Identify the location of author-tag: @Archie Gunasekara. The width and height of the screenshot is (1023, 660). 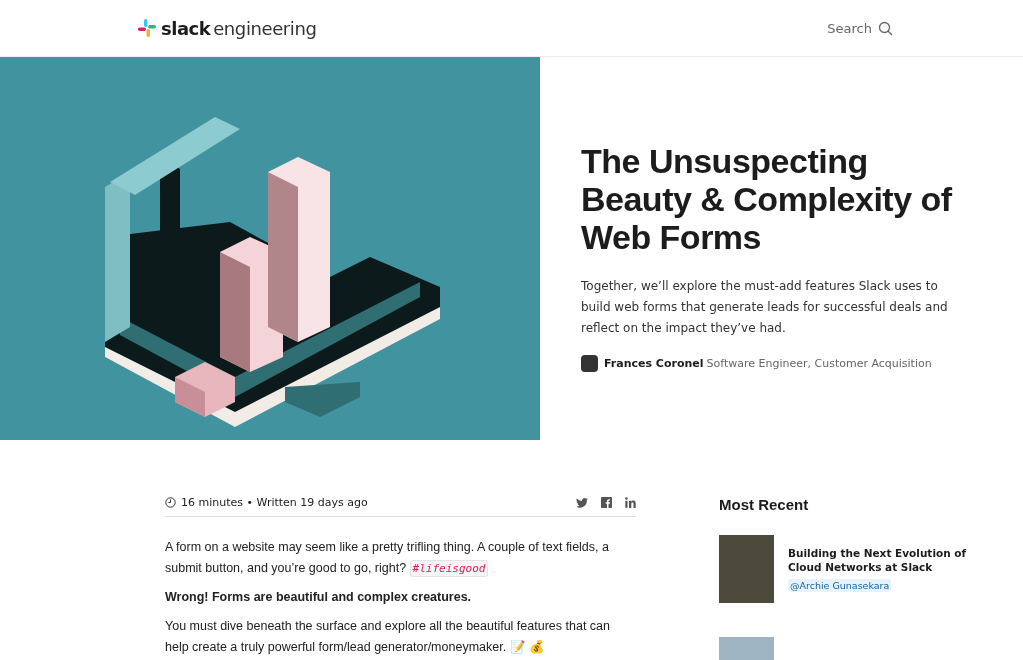
(840, 585).